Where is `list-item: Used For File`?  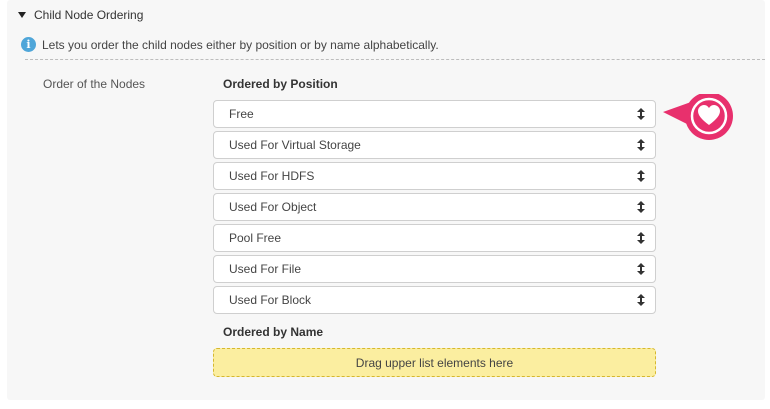
list-item: Used For File is located at coordinates (434, 269).